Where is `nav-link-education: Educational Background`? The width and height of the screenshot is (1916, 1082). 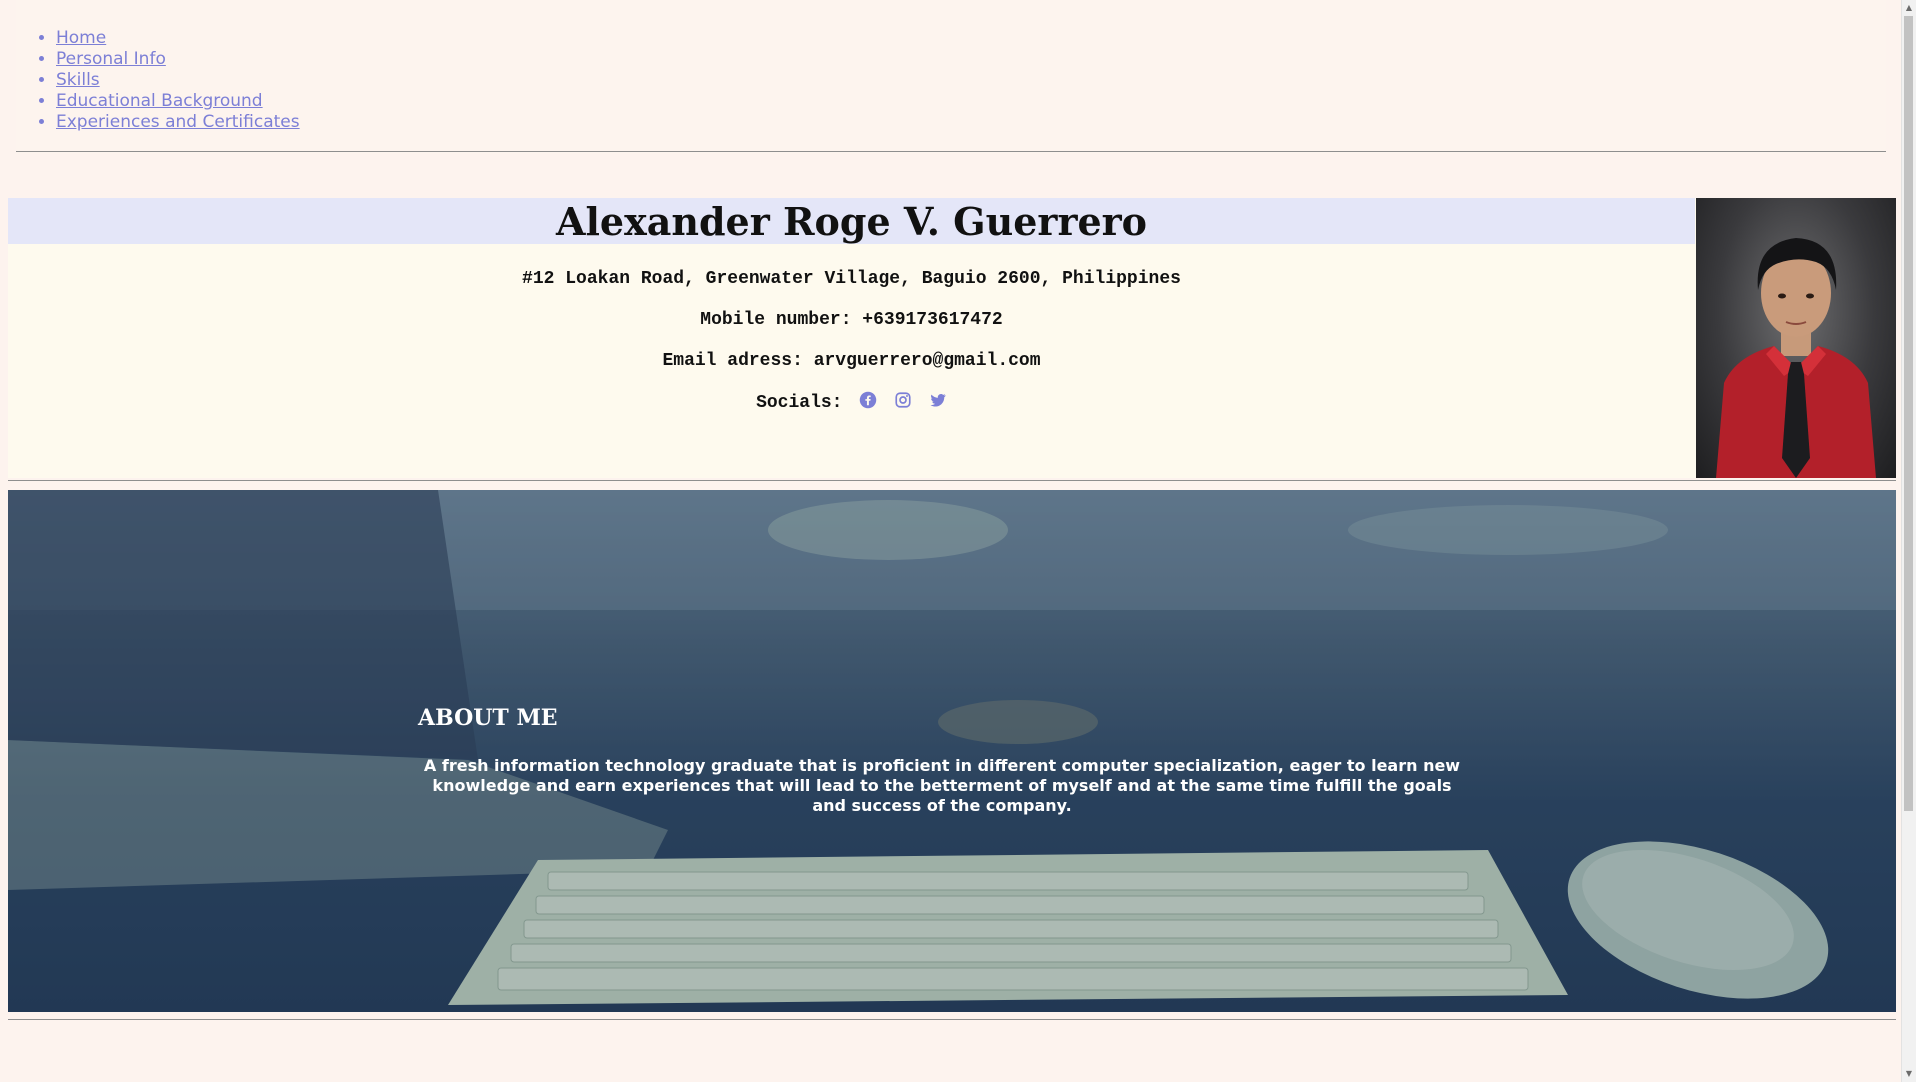
nav-link-education: Educational Background is located at coordinates (159, 101).